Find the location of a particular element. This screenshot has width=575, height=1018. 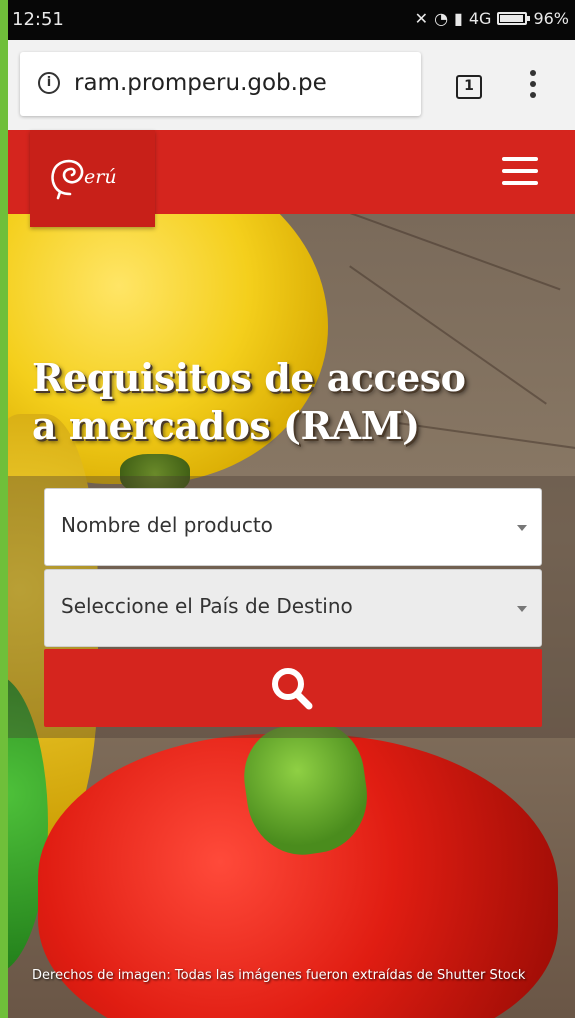

destination-country-placeholder: Seleccione el País de Destino is located at coordinates (207, 606).